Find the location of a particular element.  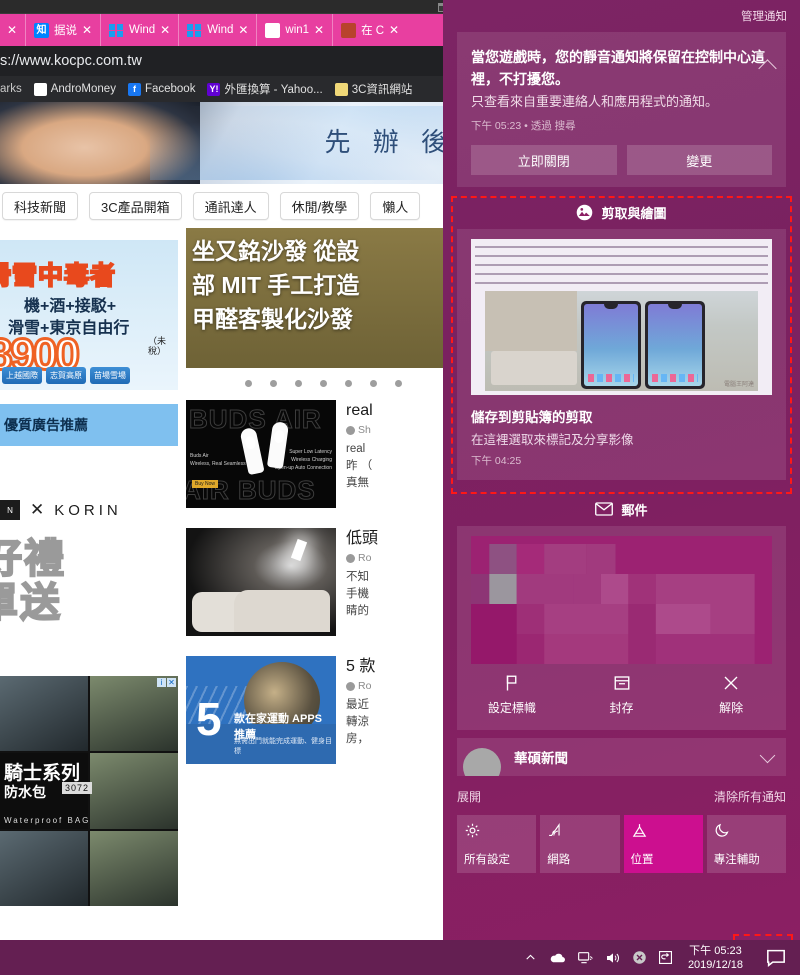

preview-photo: 電腦王阿達 is located at coordinates (621, 341).